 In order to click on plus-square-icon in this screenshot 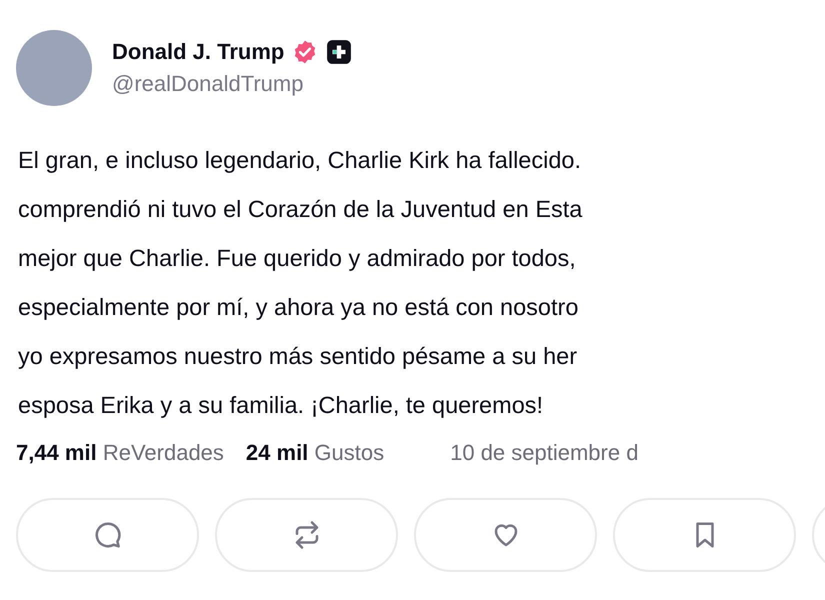, I will do `click(339, 52)`.